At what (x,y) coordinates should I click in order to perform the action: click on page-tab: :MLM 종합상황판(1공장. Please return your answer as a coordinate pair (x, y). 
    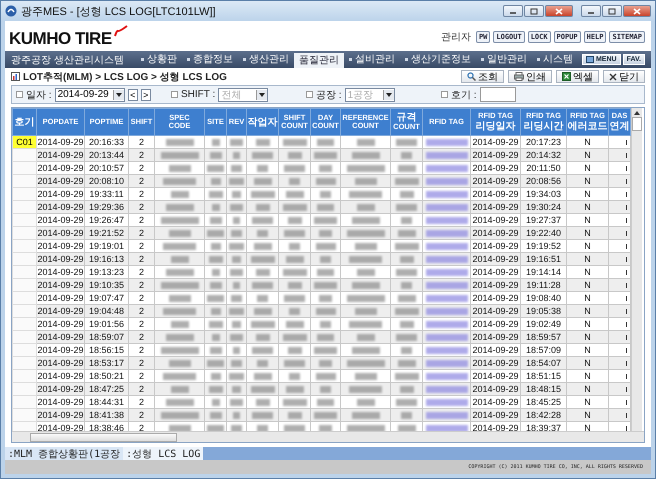
    Looking at the image, I should click on (64, 453).